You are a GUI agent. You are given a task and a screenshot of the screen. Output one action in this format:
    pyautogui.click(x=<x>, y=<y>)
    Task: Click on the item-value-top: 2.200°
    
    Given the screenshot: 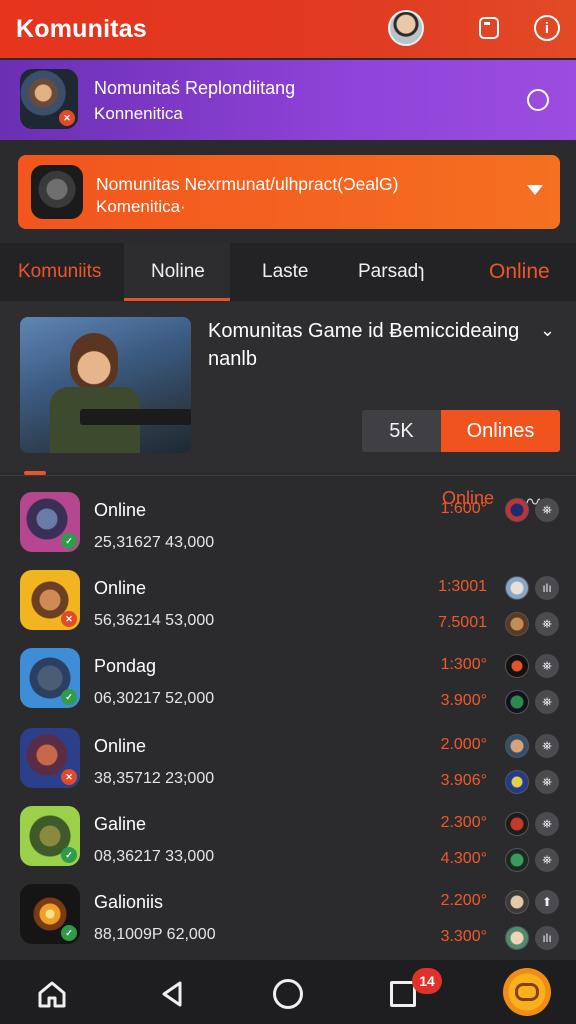 What is the action you would take?
    pyautogui.click(x=463, y=900)
    